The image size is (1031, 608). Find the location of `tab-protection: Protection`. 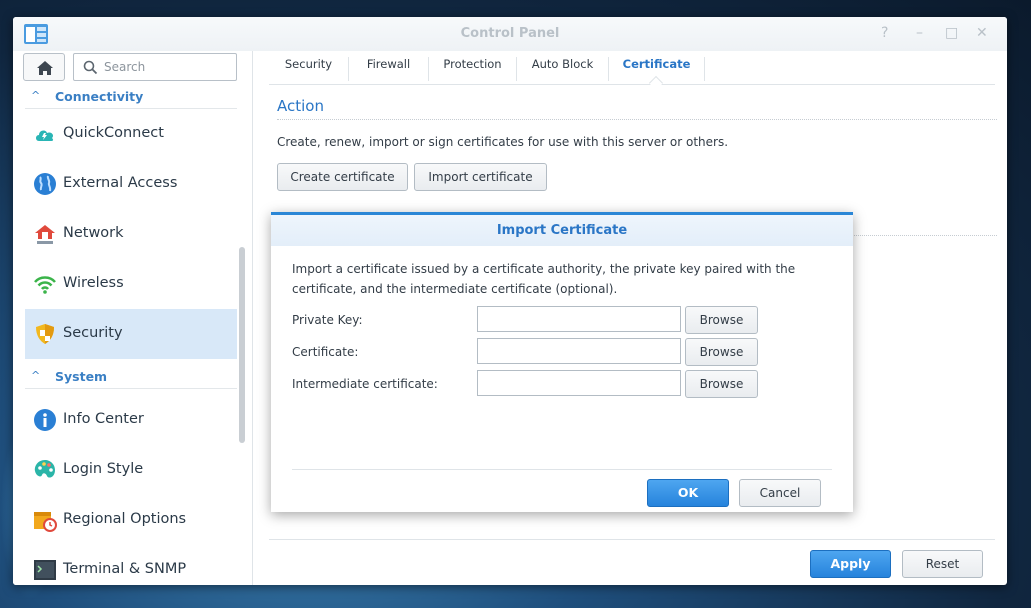

tab-protection: Protection is located at coordinates (473, 69).